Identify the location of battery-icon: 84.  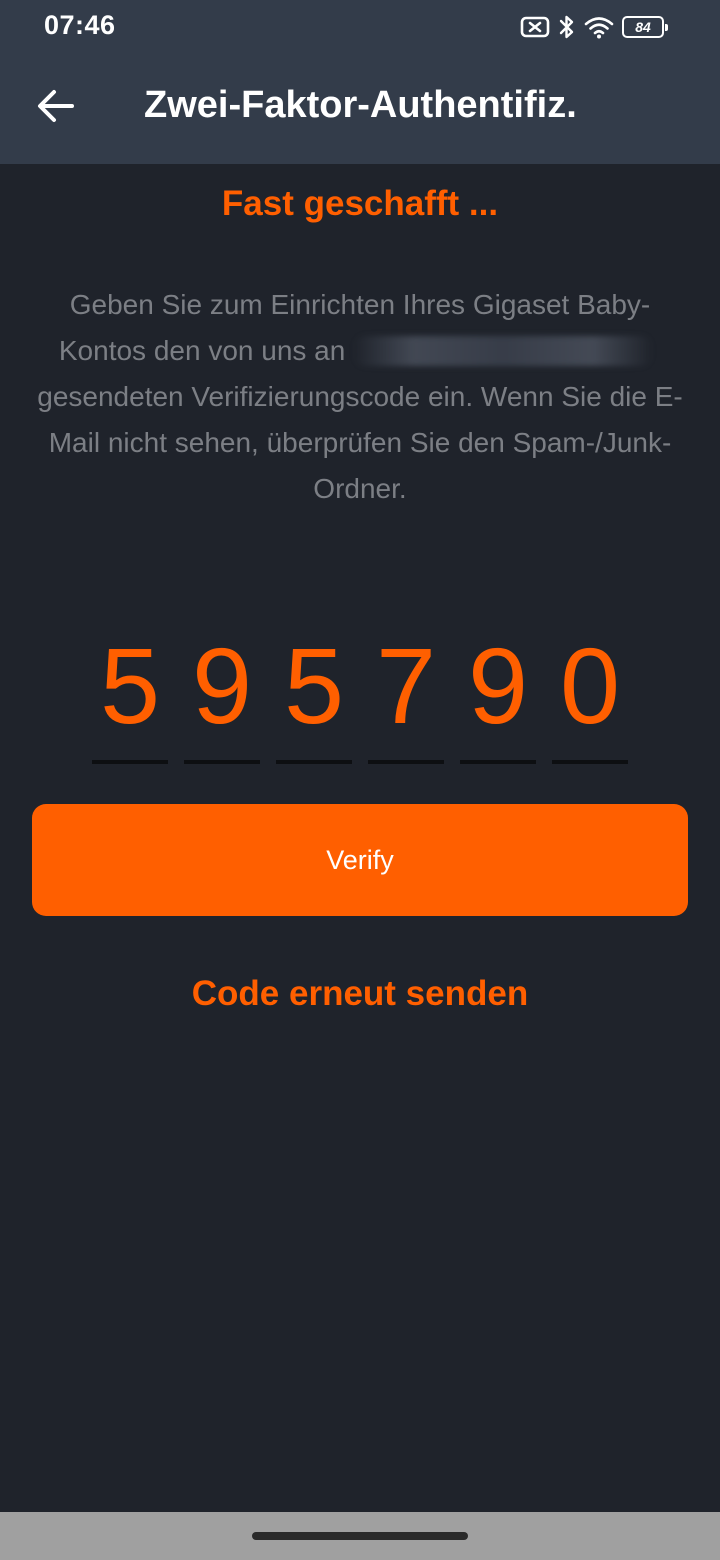
(645, 27).